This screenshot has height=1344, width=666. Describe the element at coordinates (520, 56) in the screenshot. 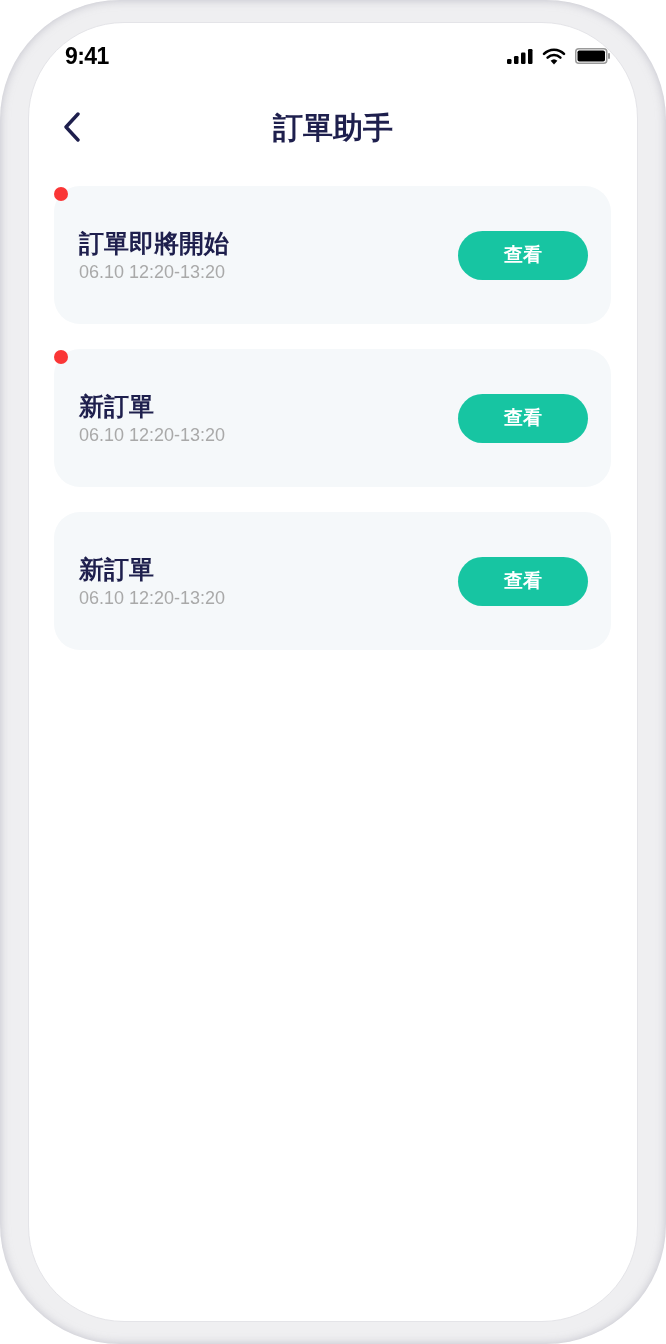

I see `signal-icon` at that location.